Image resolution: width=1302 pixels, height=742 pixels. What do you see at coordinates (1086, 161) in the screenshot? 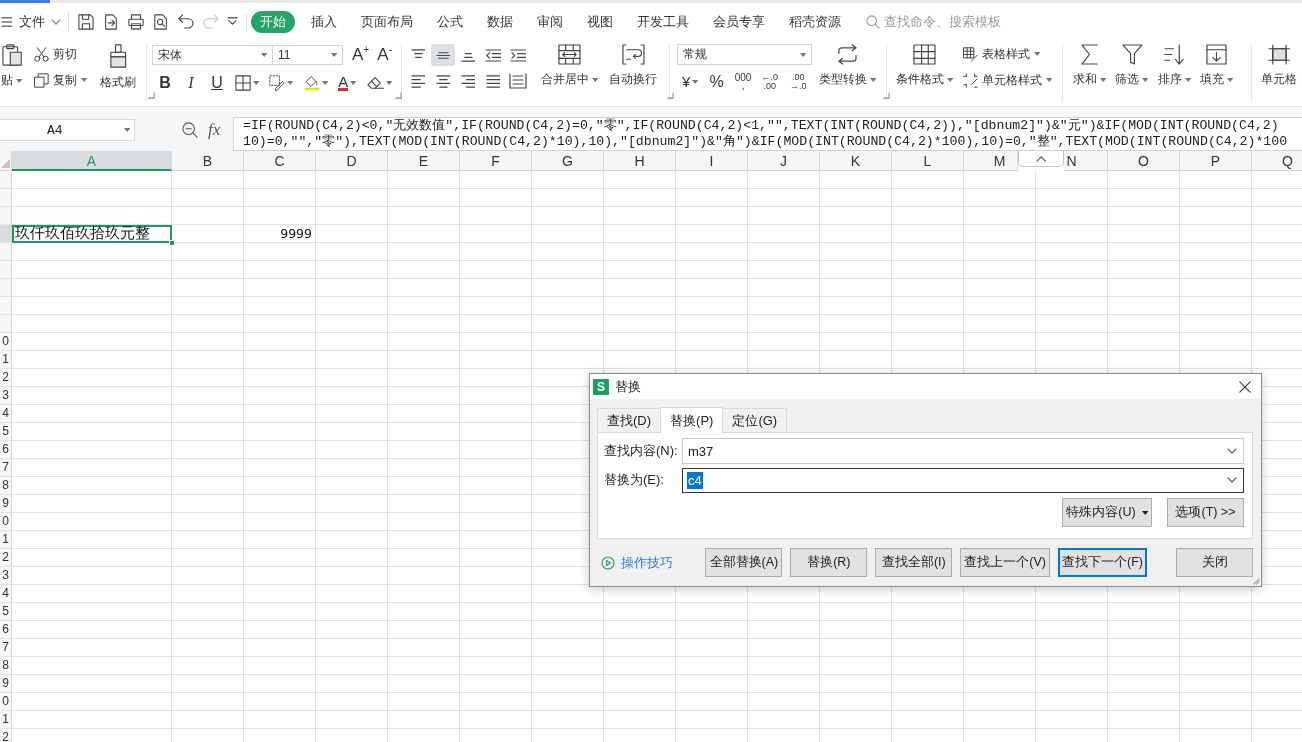
I see `column-header: N` at bounding box center [1086, 161].